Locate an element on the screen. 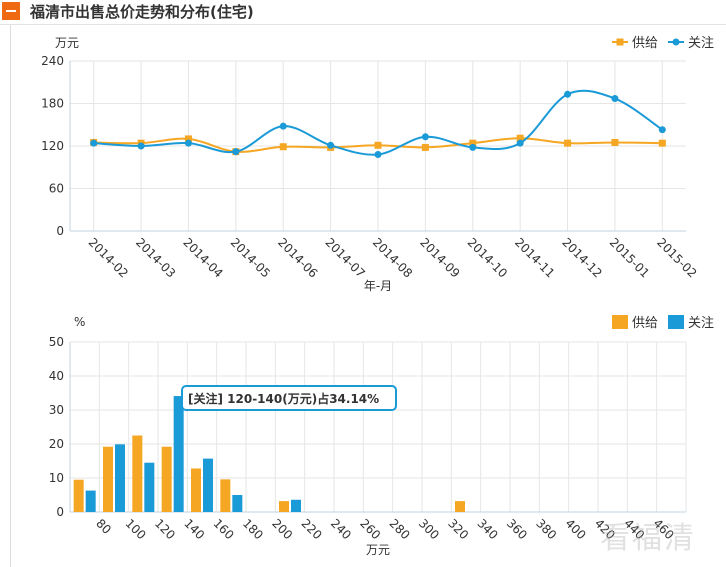 The image size is (726, 567). x-tick-label: 2014-03 is located at coordinates (155, 257).